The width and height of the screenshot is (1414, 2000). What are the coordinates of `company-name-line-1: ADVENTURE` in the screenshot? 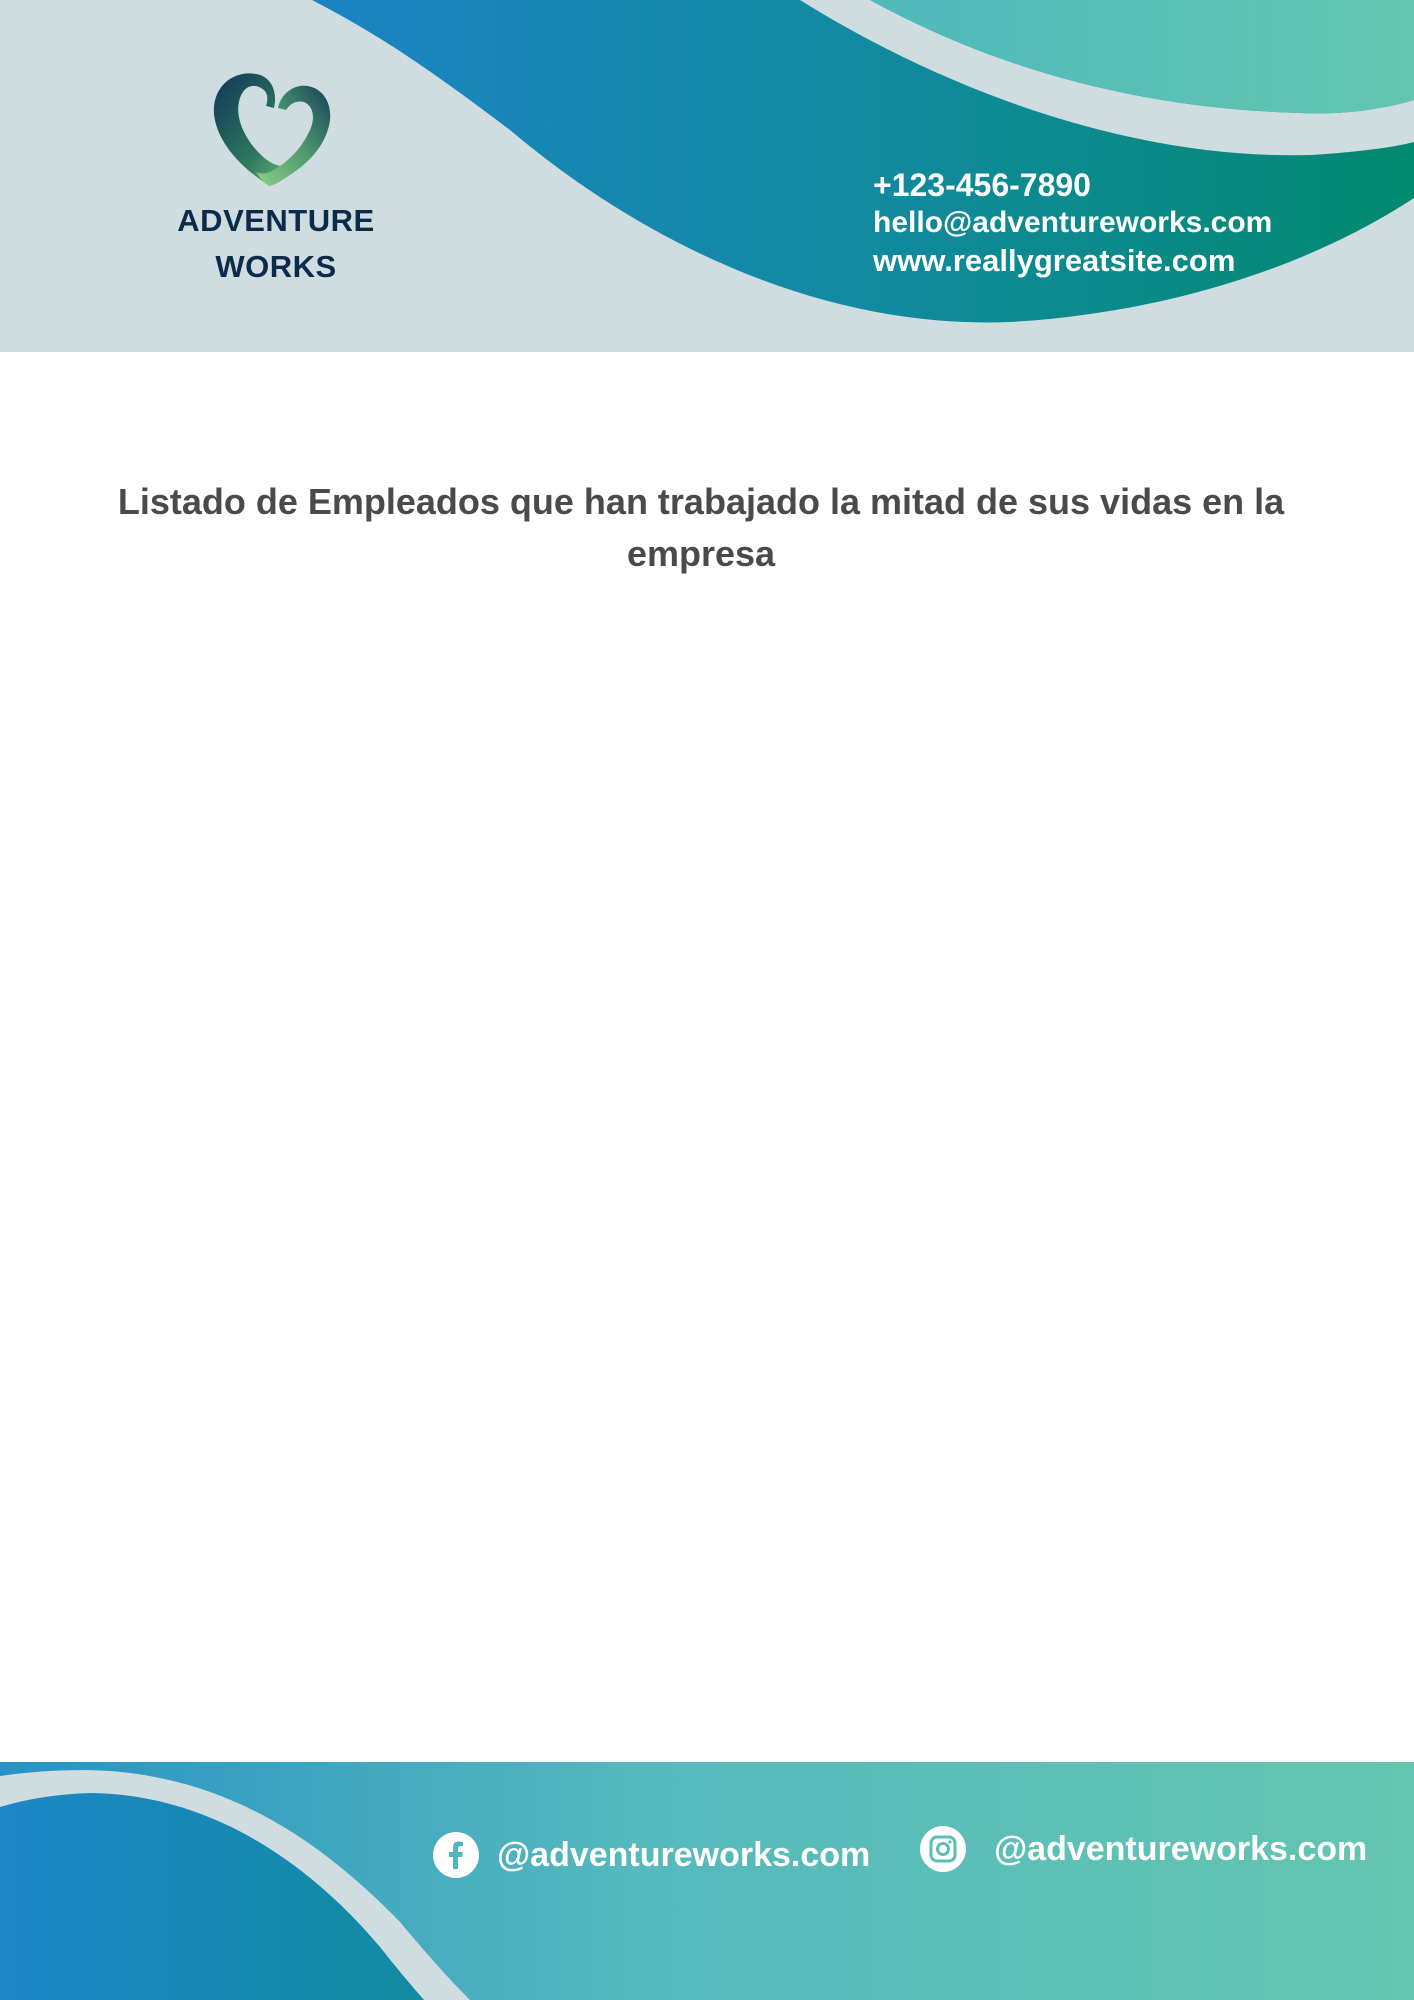 It's located at (276, 220).